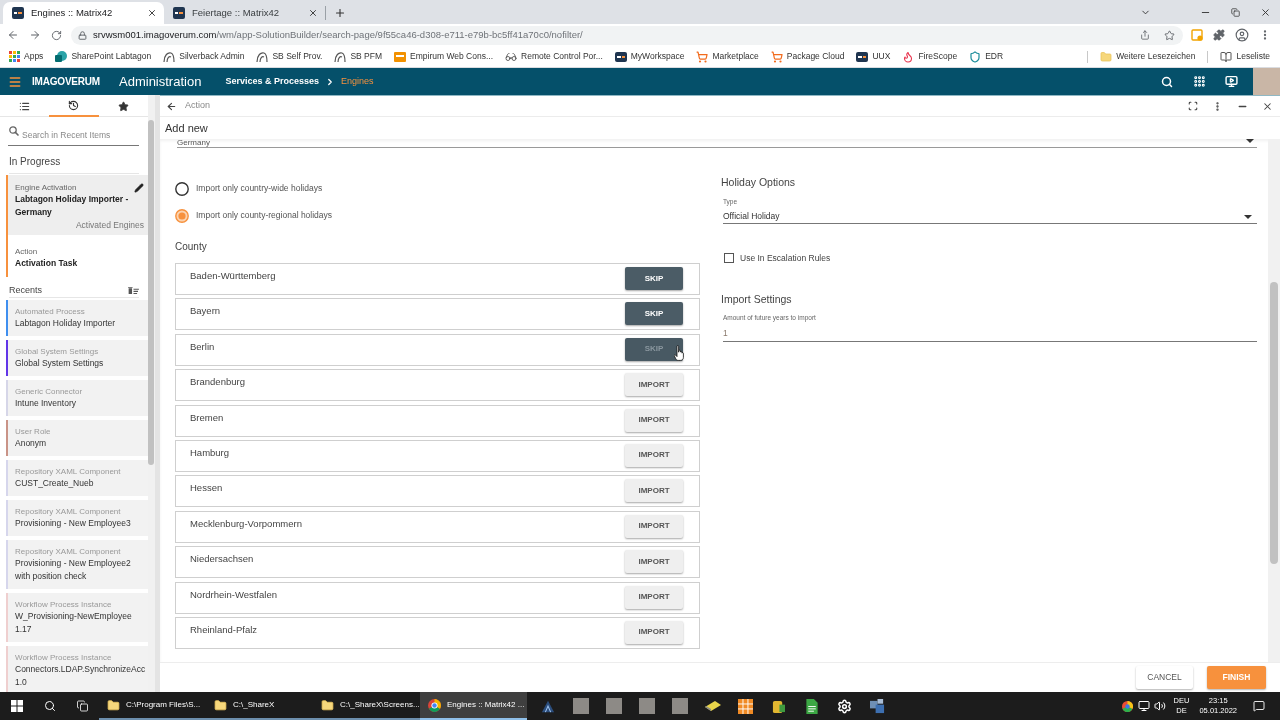  I want to click on radio-option: Import only country-wide holidays, so click(249, 188).